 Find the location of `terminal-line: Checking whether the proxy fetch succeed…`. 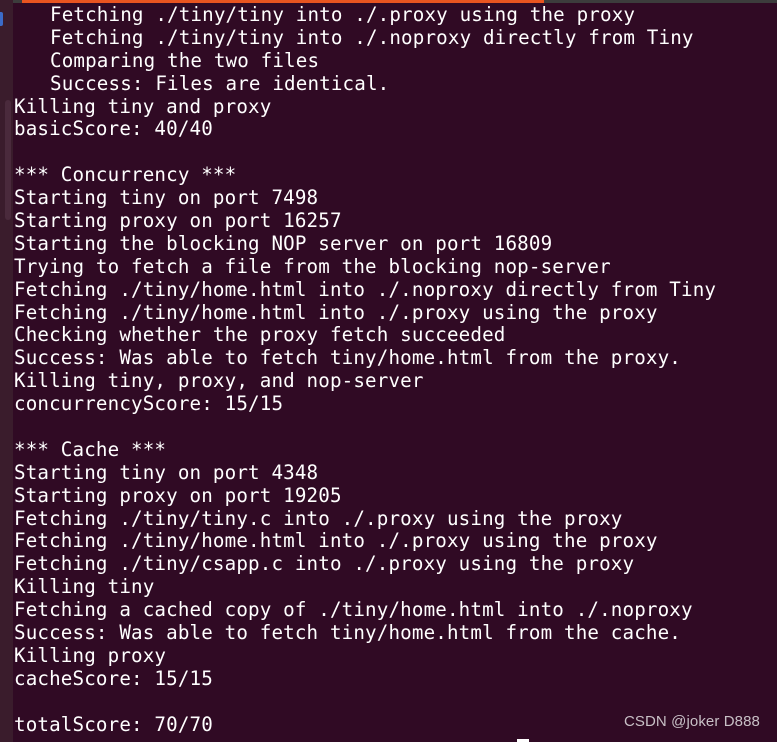

terminal-line: Checking whether the proxy fetch succeed… is located at coordinates (260, 335).